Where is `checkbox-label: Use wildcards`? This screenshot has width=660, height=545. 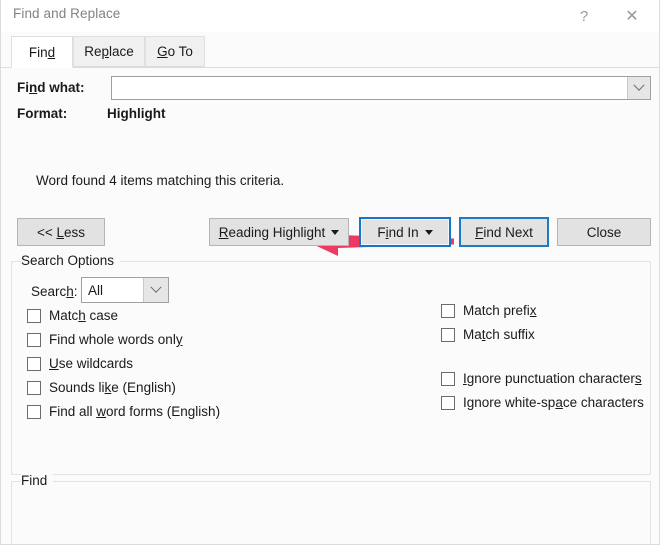 checkbox-label: Use wildcards is located at coordinates (91, 363).